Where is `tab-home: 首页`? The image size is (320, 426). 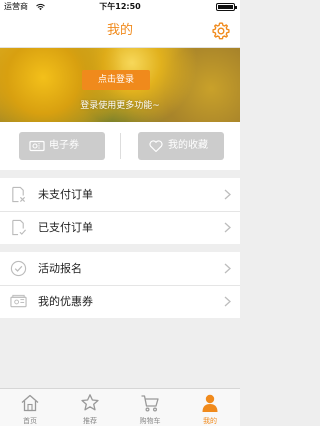
tab-home: 首页 is located at coordinates (30, 407).